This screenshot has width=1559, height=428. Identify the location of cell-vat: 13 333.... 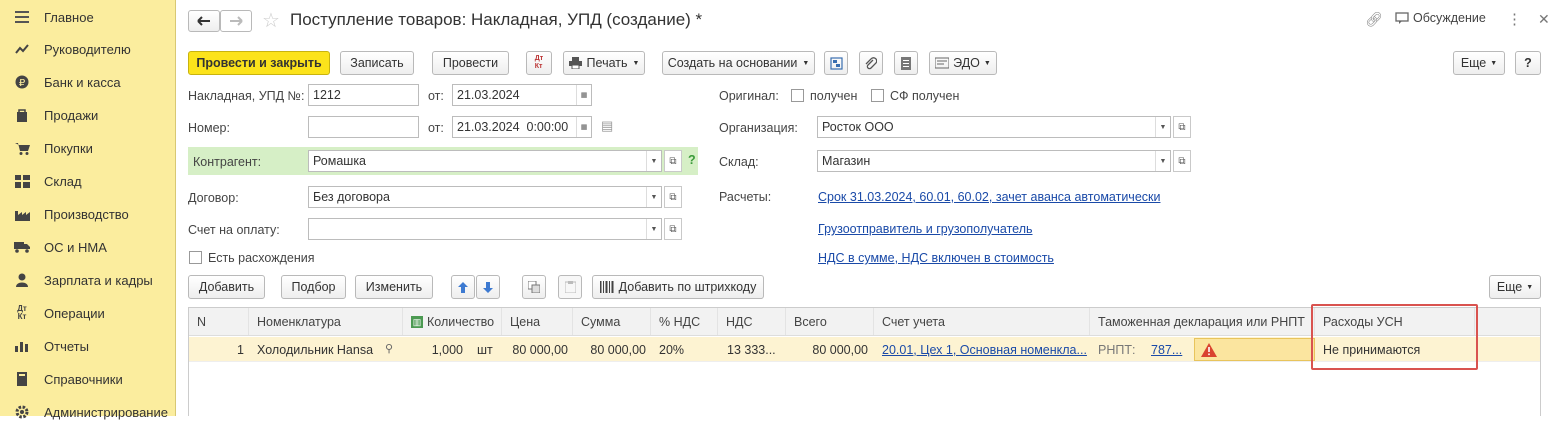
(756, 349).